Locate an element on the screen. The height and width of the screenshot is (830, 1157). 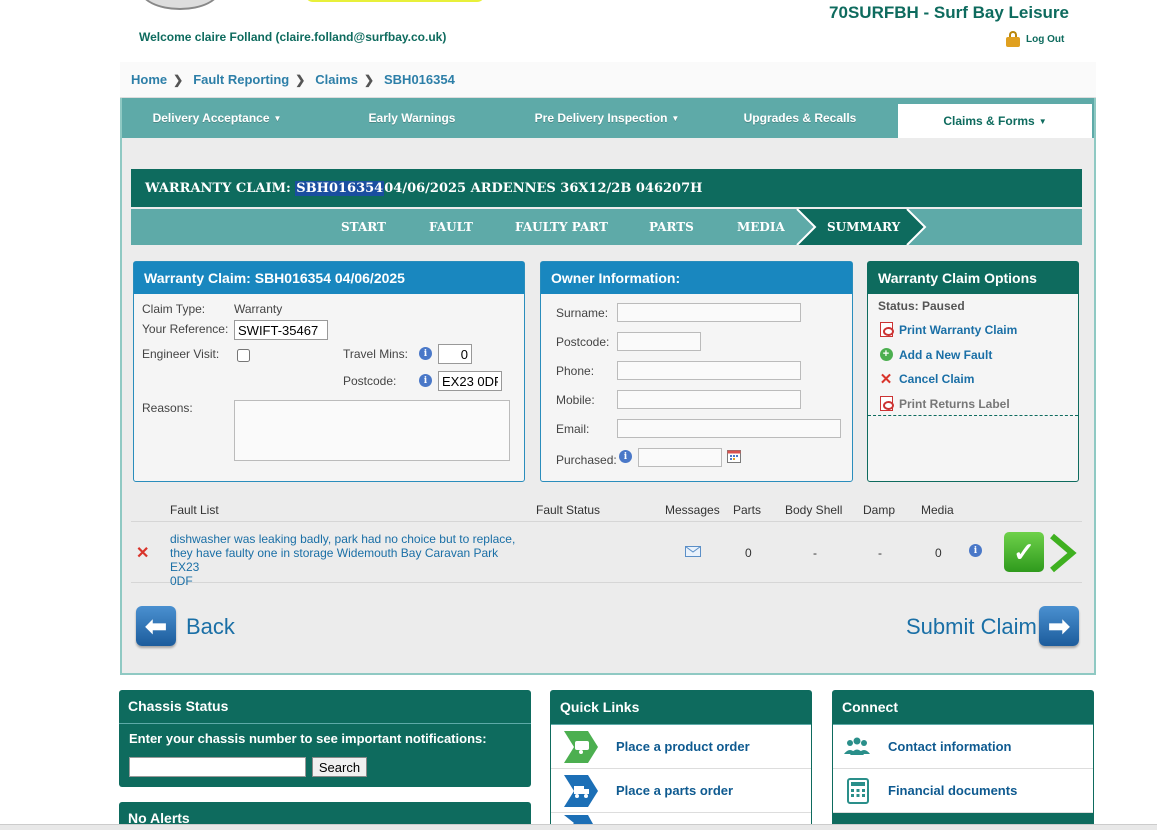
breadcrumb-fault-reporting: Fault Reporting is located at coordinates (241, 79).